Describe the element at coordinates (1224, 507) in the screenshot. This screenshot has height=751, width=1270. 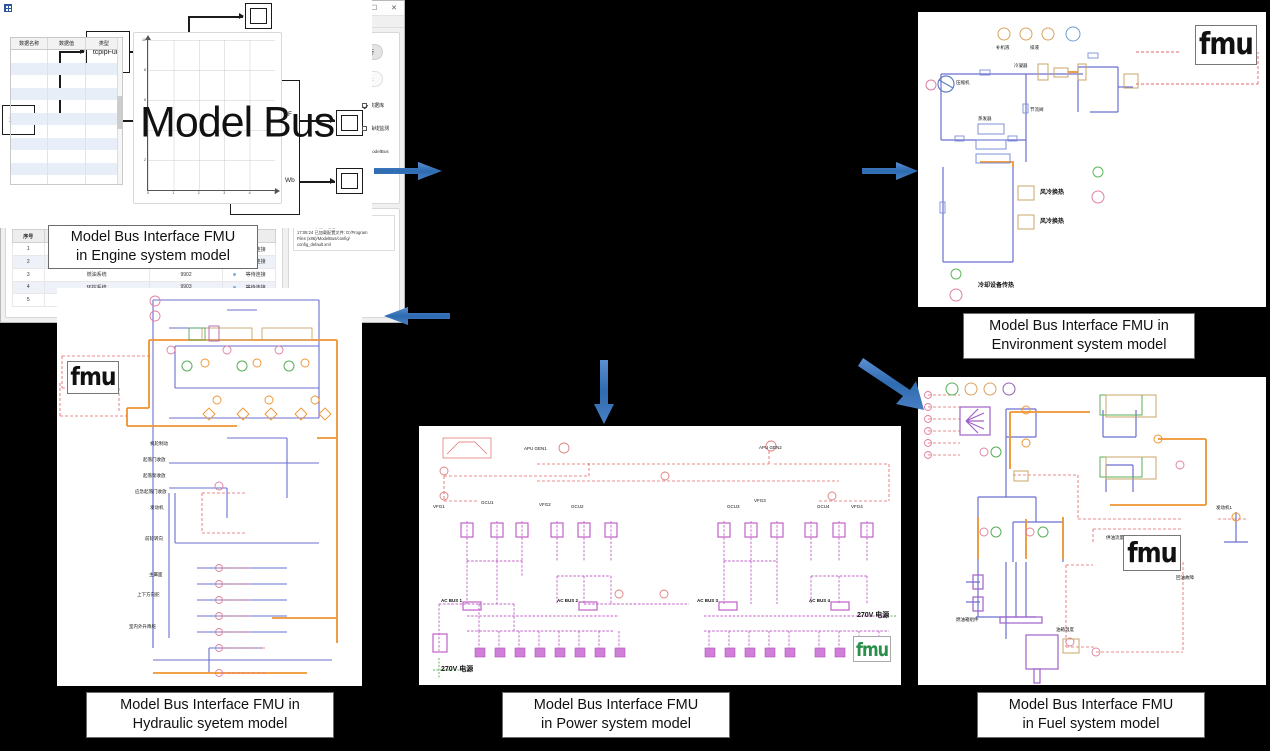
I see `label-engine-1: 发动机1` at that location.